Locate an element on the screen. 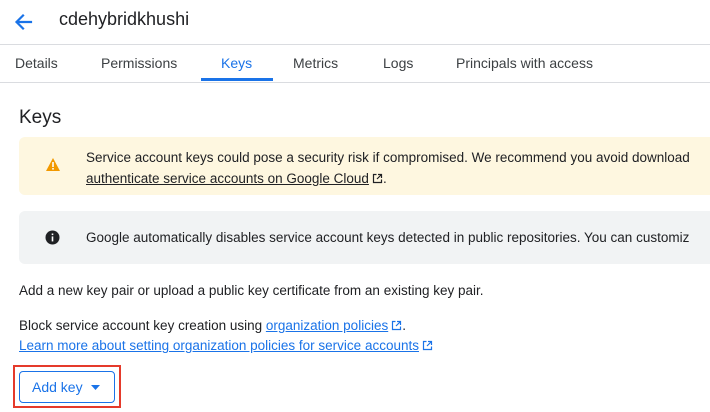 This screenshot has width=710, height=412. add-key-label: Add key is located at coordinates (57, 387).